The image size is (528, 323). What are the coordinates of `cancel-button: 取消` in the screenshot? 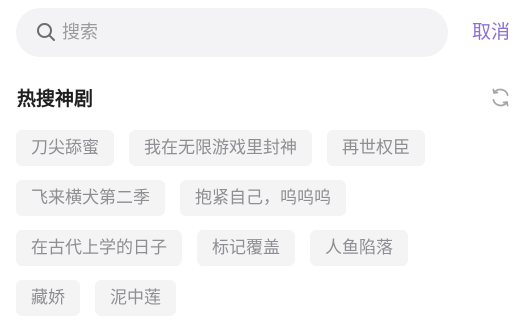 It's located at (491, 32).